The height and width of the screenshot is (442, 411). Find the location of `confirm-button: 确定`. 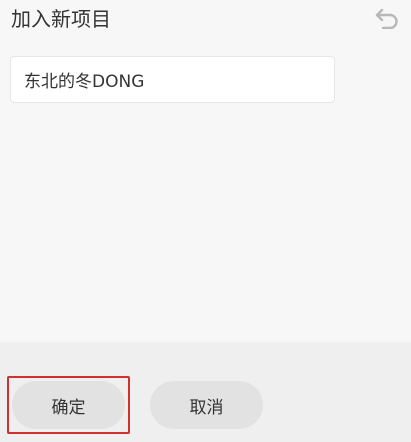

confirm-button: 确定 is located at coordinates (68, 405).